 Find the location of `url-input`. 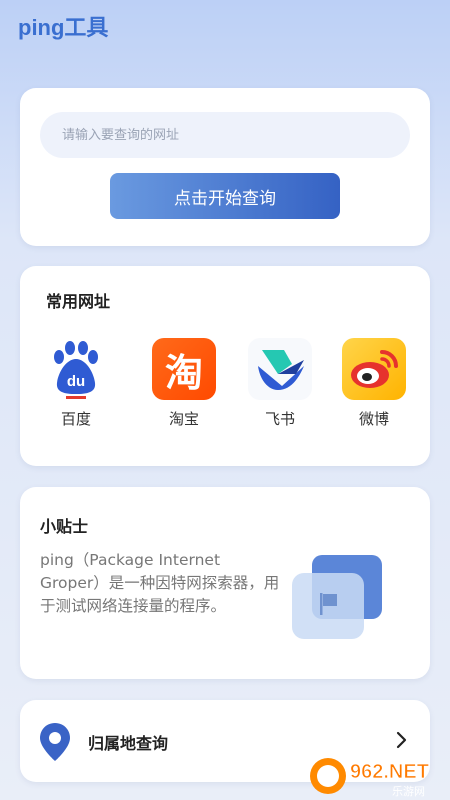

url-input is located at coordinates (225, 135).